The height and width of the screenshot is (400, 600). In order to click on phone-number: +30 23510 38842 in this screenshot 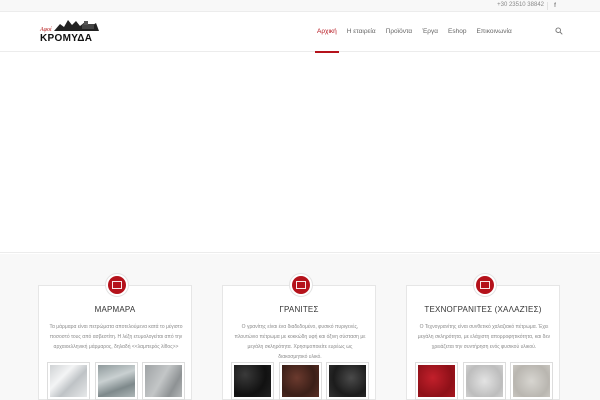, I will do `click(520, 5)`.